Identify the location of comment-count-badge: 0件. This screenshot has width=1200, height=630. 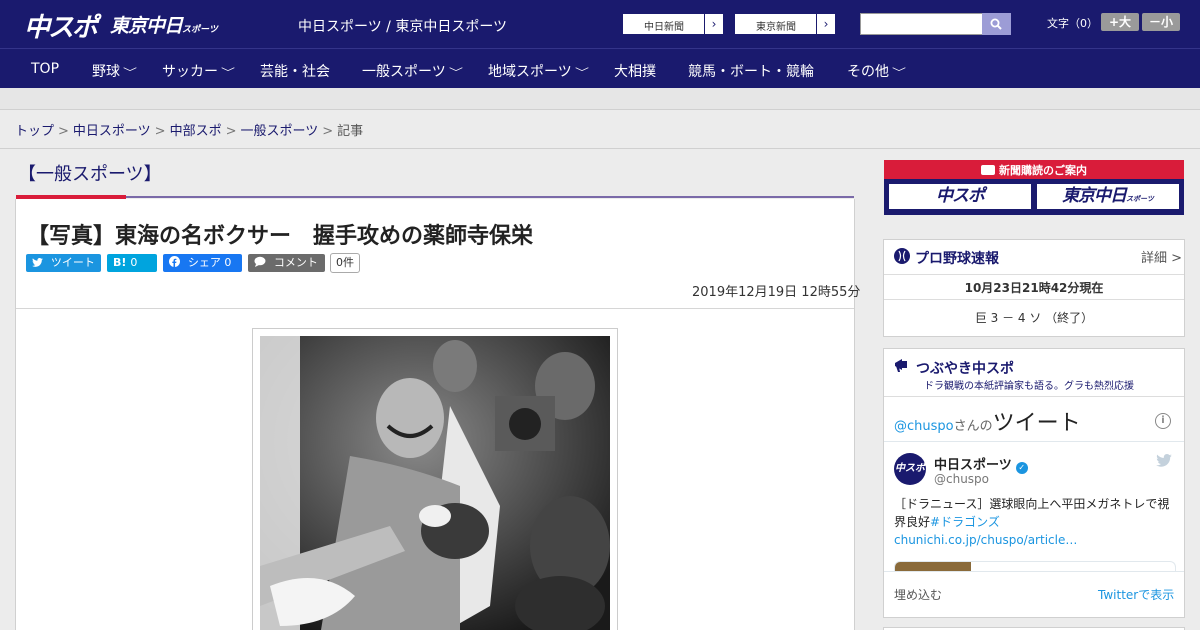
(345, 263).